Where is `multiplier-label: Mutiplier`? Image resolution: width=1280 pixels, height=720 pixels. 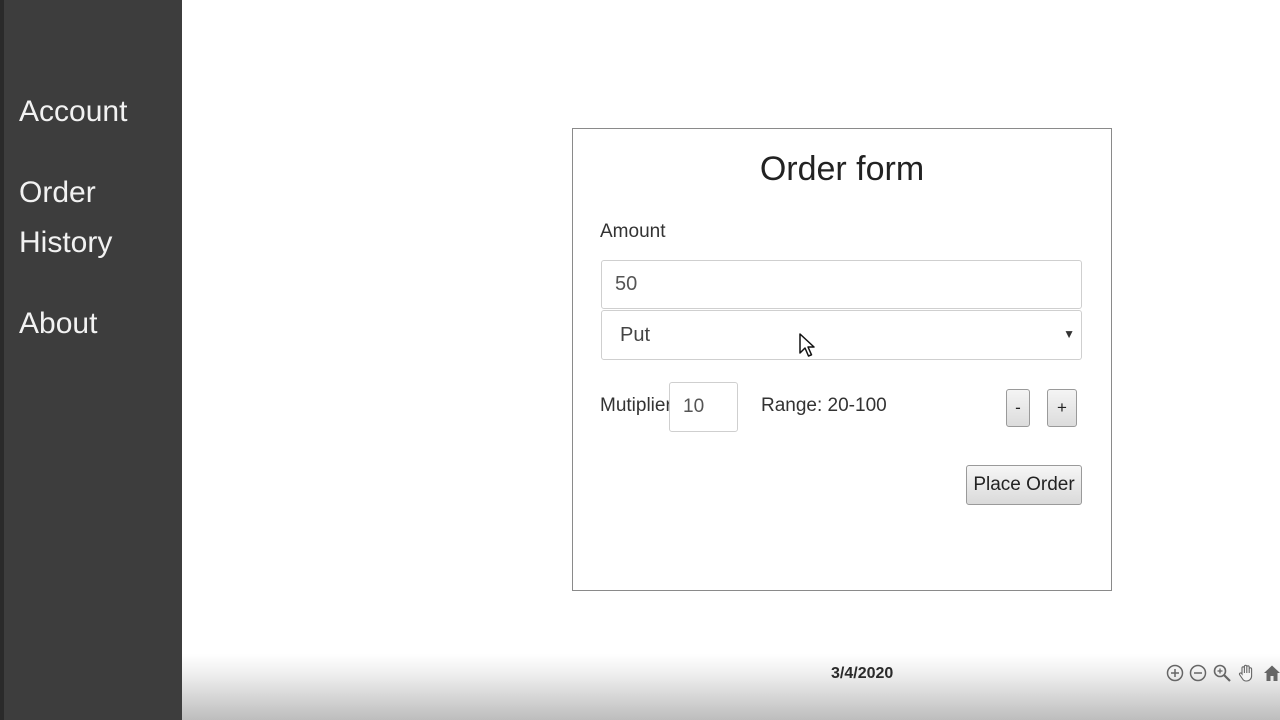
multiplier-label: Mutiplier is located at coordinates (636, 405).